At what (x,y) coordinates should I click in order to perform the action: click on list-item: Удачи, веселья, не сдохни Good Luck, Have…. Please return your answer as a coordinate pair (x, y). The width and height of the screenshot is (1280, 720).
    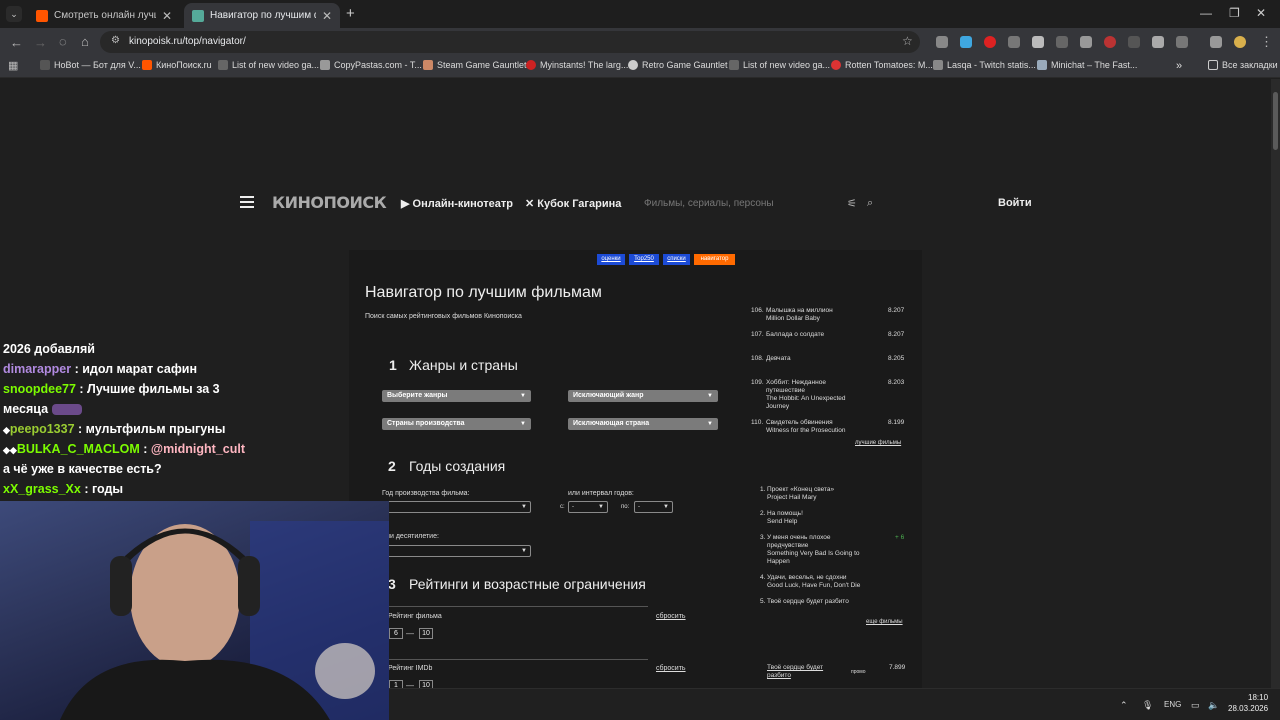
    Looking at the image, I should click on (822, 582).